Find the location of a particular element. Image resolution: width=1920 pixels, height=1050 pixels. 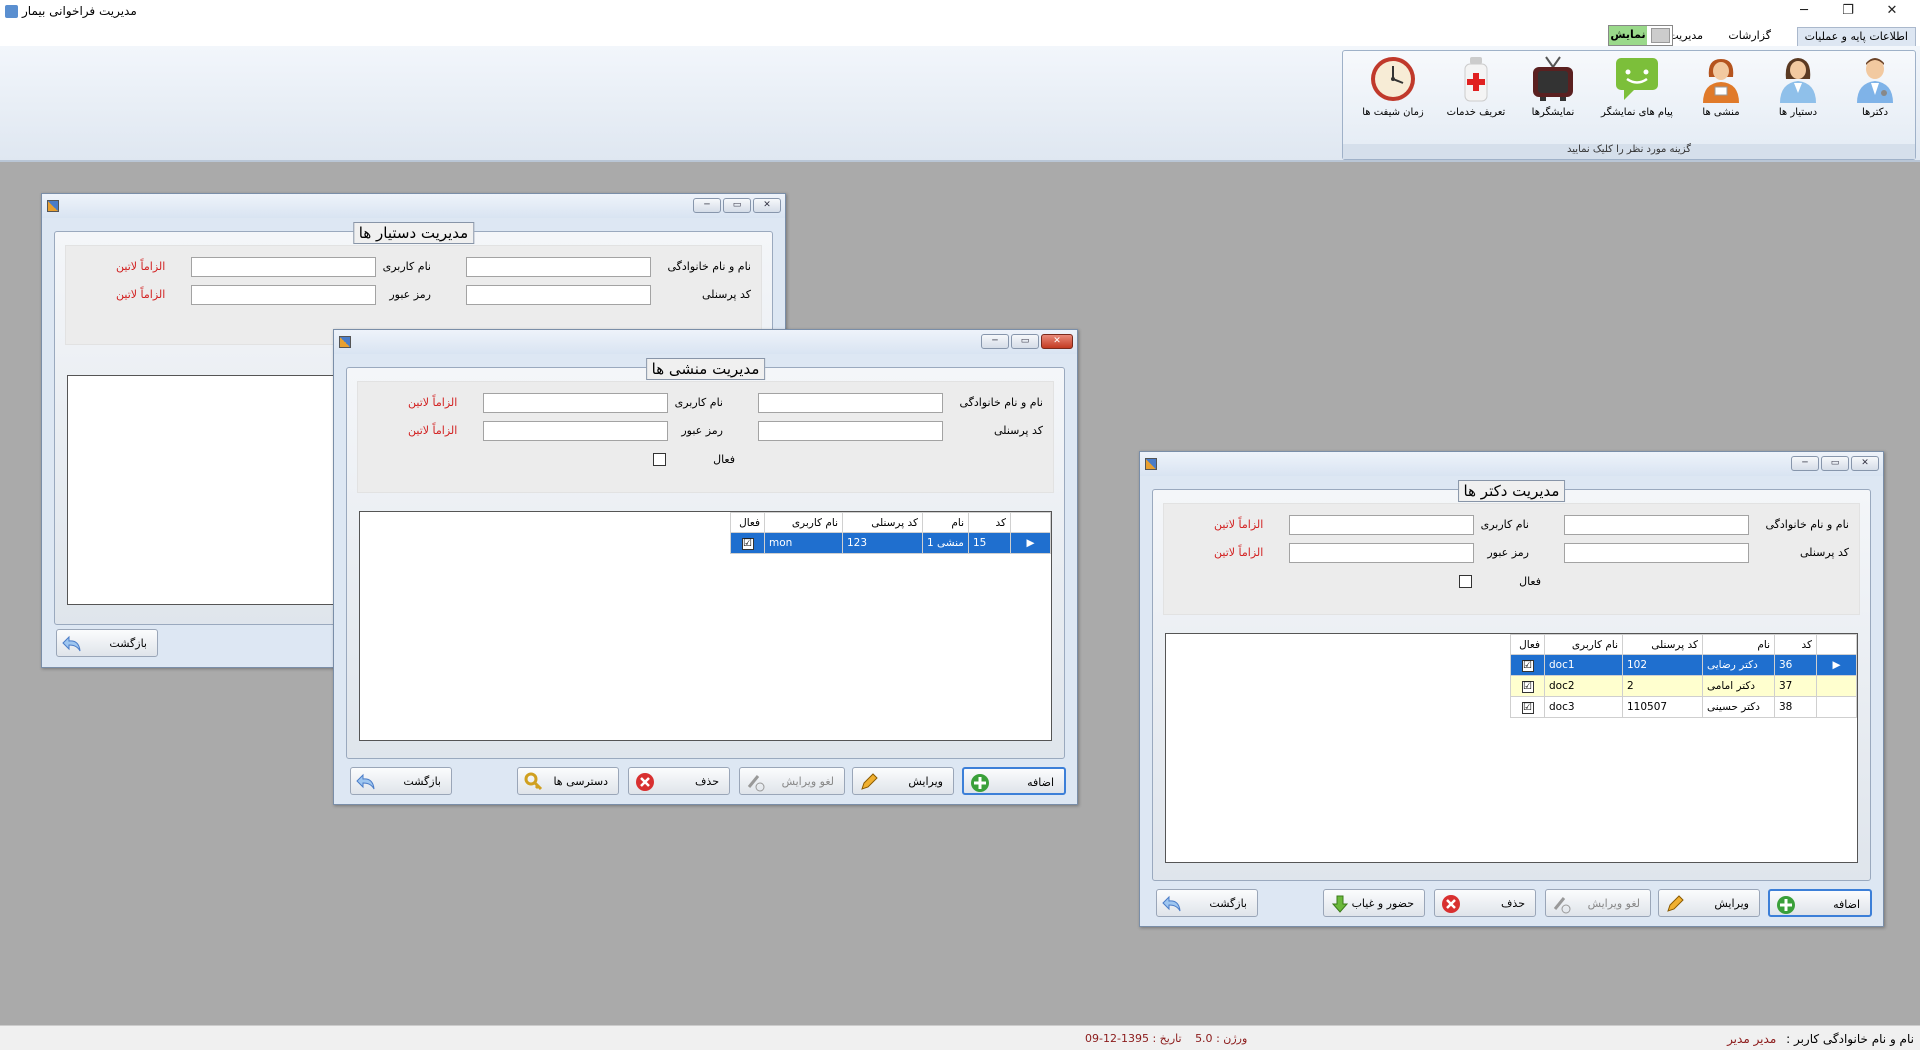

cell-code: 37 is located at coordinates (1795, 686).